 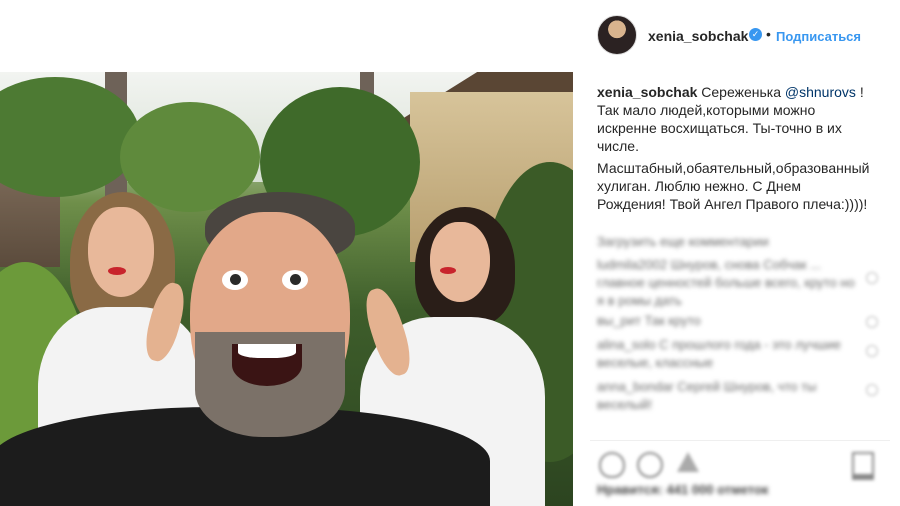 I want to click on caption-text: Сереженька, so click(x=741, y=92).